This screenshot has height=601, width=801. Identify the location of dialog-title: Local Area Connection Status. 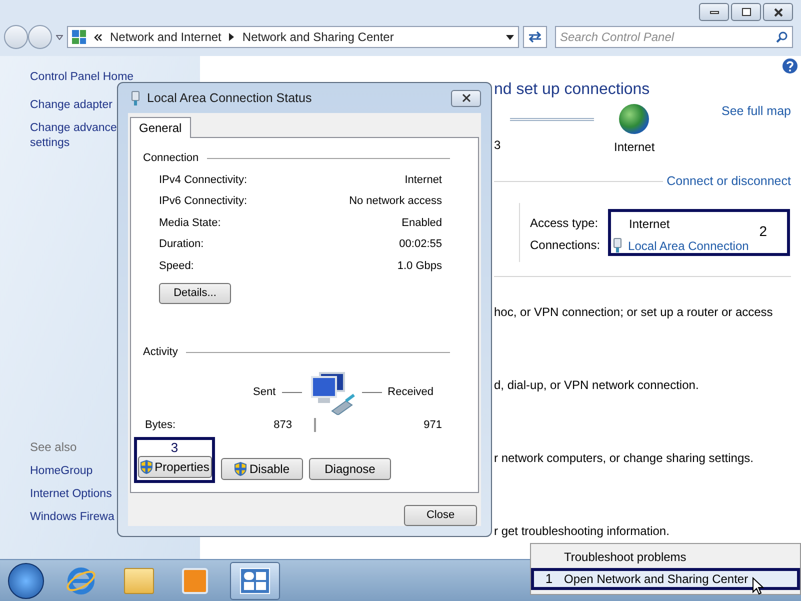
(229, 98).